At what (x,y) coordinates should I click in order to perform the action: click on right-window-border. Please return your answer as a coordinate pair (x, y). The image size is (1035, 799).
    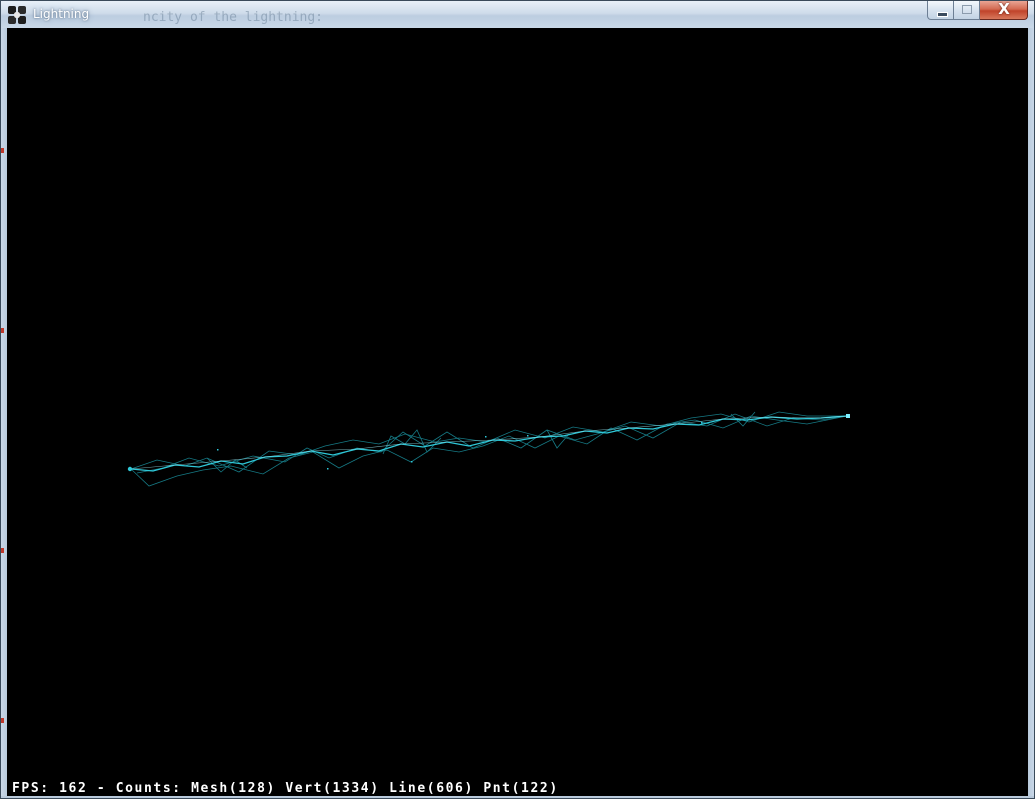
    Looking at the image, I should click on (1031, 412).